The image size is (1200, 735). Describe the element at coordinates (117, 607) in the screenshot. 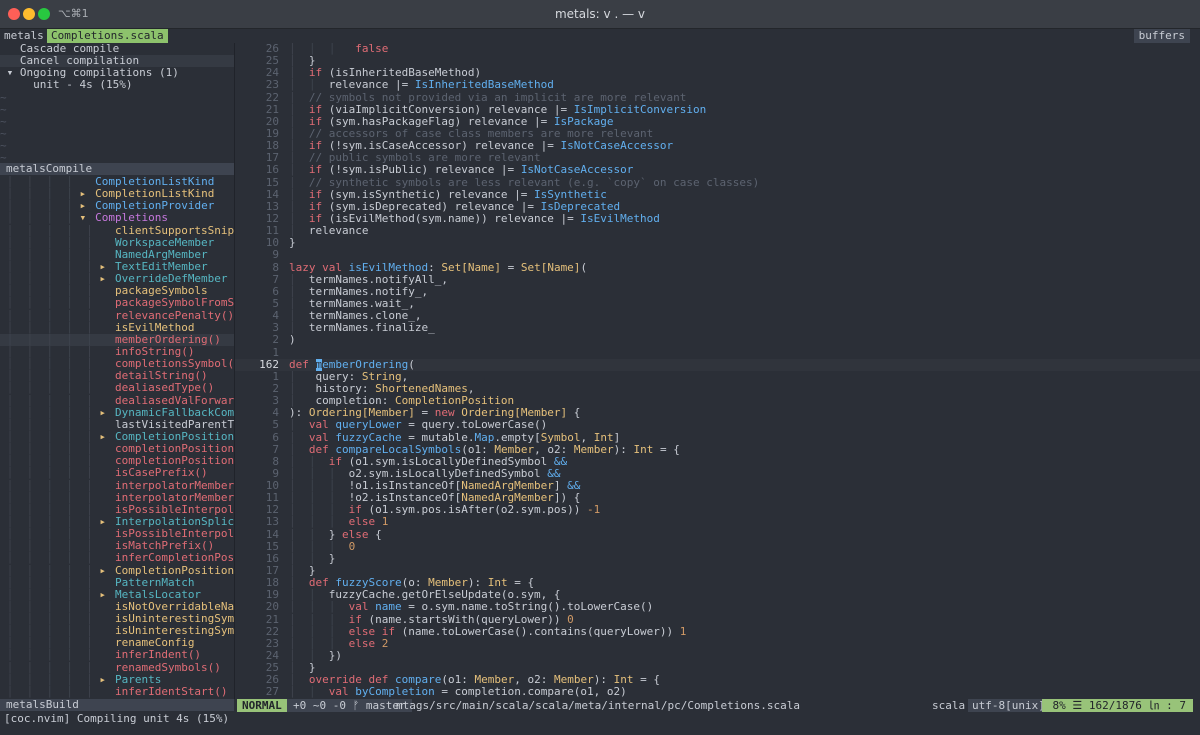

I see `tree-item: │ │ │ │ │ isNotOverridableName` at that location.